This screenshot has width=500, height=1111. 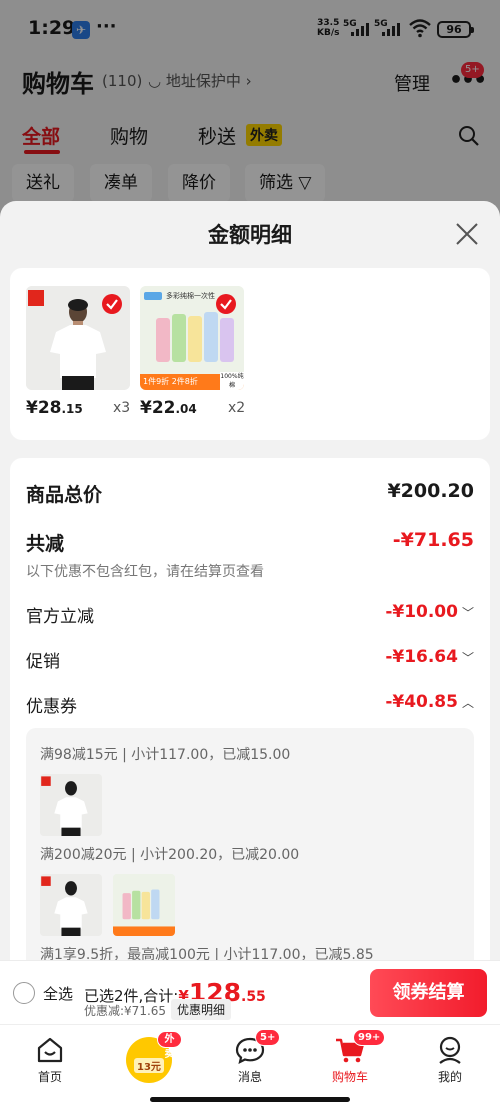 I want to click on messages-badge: 5+, so click(x=268, y=1037).